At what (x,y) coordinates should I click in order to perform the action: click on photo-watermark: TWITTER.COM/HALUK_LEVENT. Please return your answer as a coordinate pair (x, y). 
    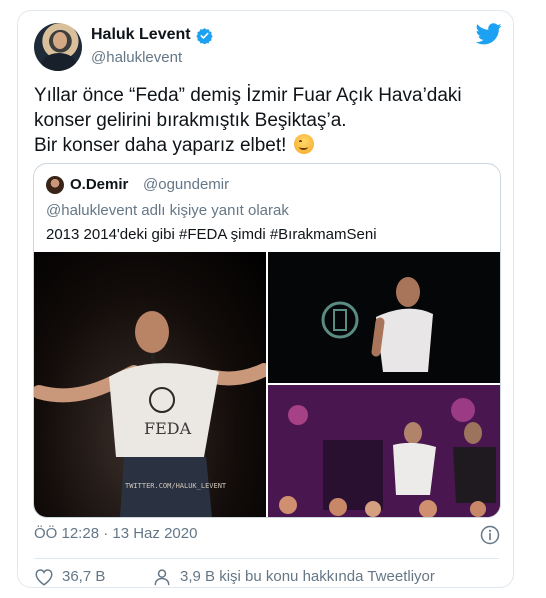
    Looking at the image, I should click on (176, 486).